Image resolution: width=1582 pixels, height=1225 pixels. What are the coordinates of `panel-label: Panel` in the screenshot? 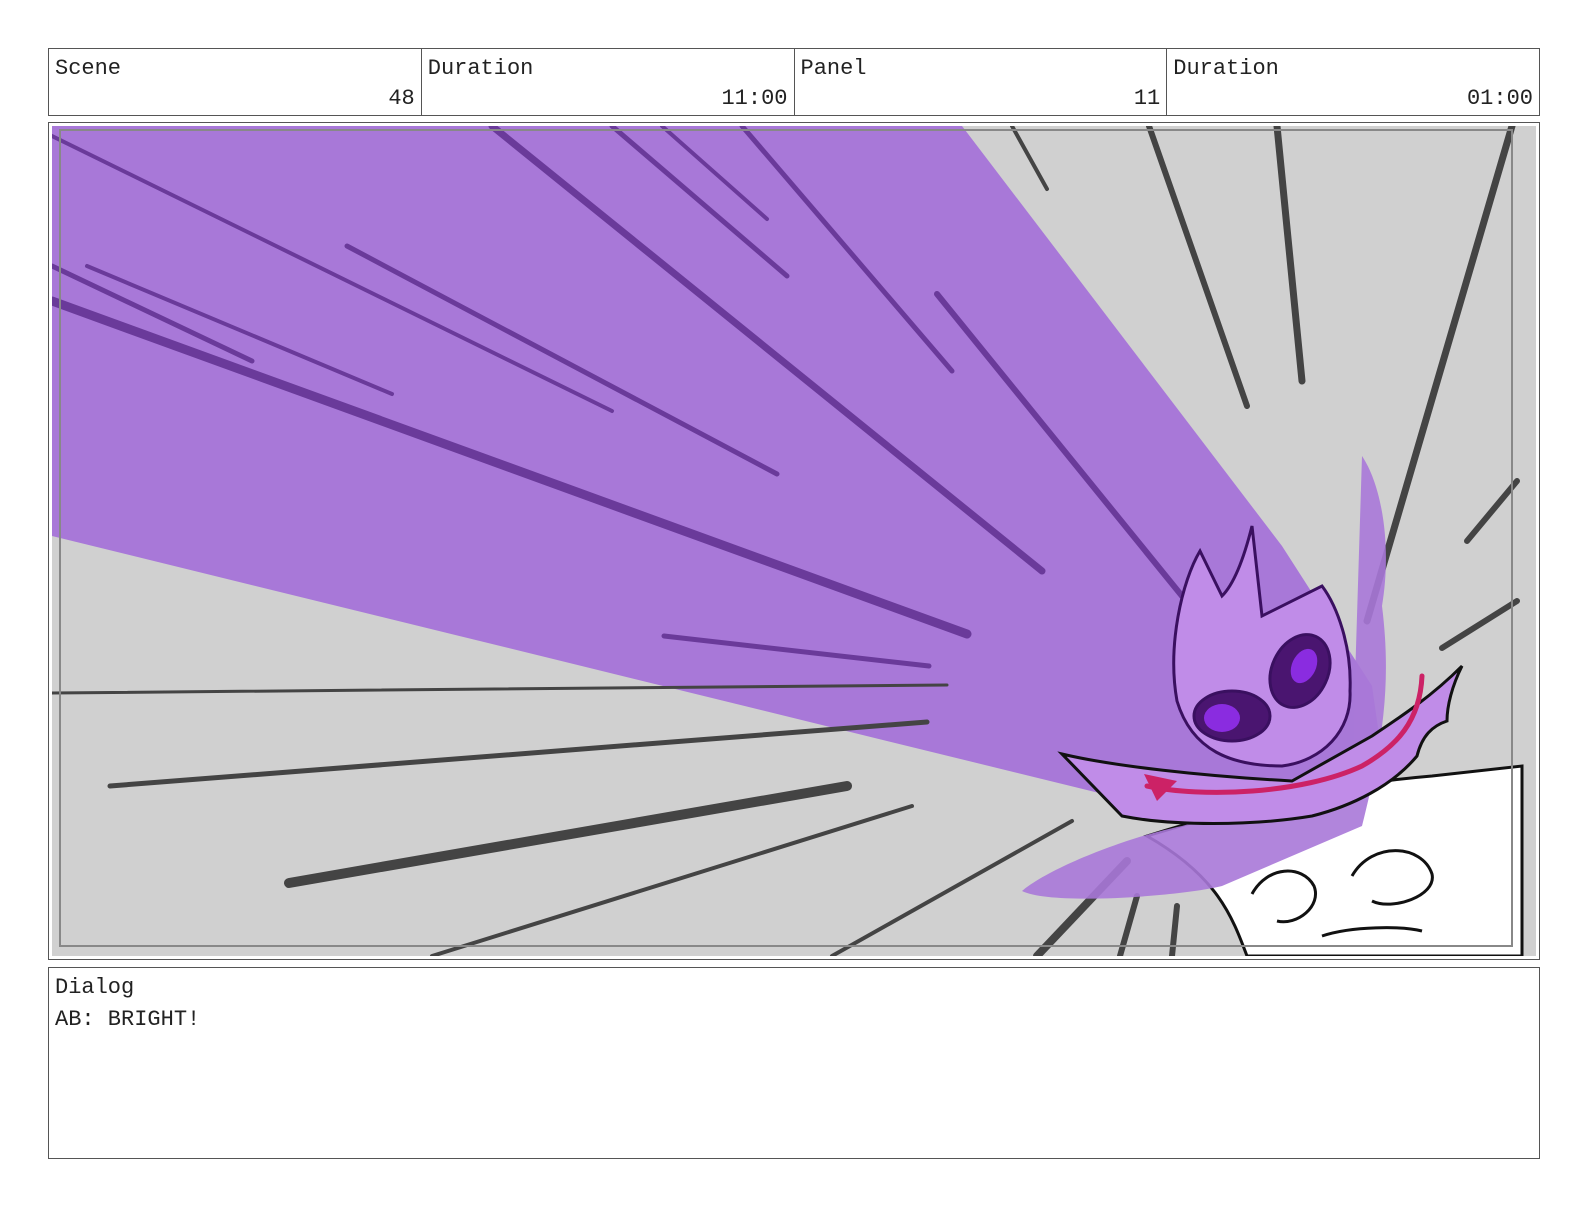 It's located at (833, 68).